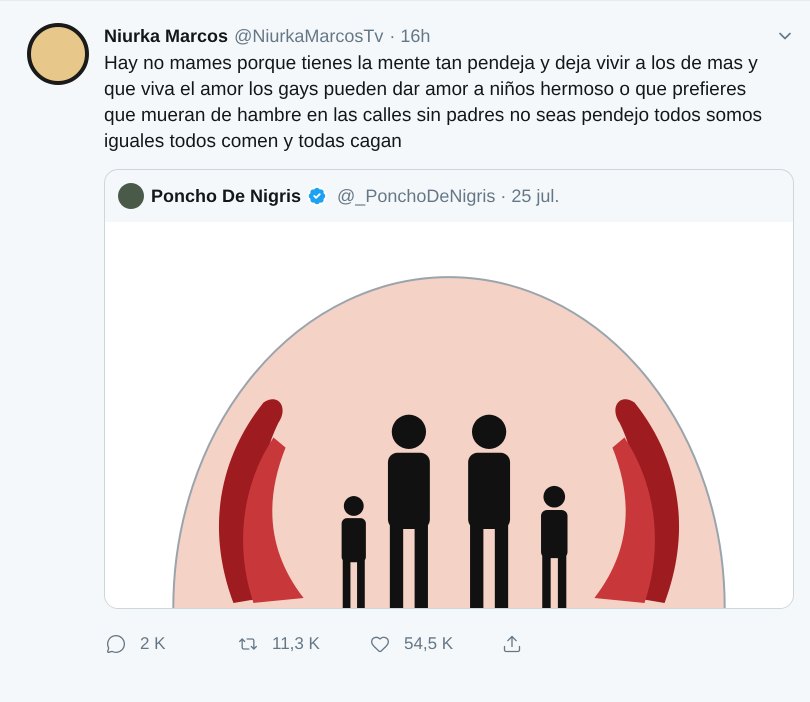  What do you see at coordinates (131, 196) in the screenshot?
I see `quoted-avatar` at bounding box center [131, 196].